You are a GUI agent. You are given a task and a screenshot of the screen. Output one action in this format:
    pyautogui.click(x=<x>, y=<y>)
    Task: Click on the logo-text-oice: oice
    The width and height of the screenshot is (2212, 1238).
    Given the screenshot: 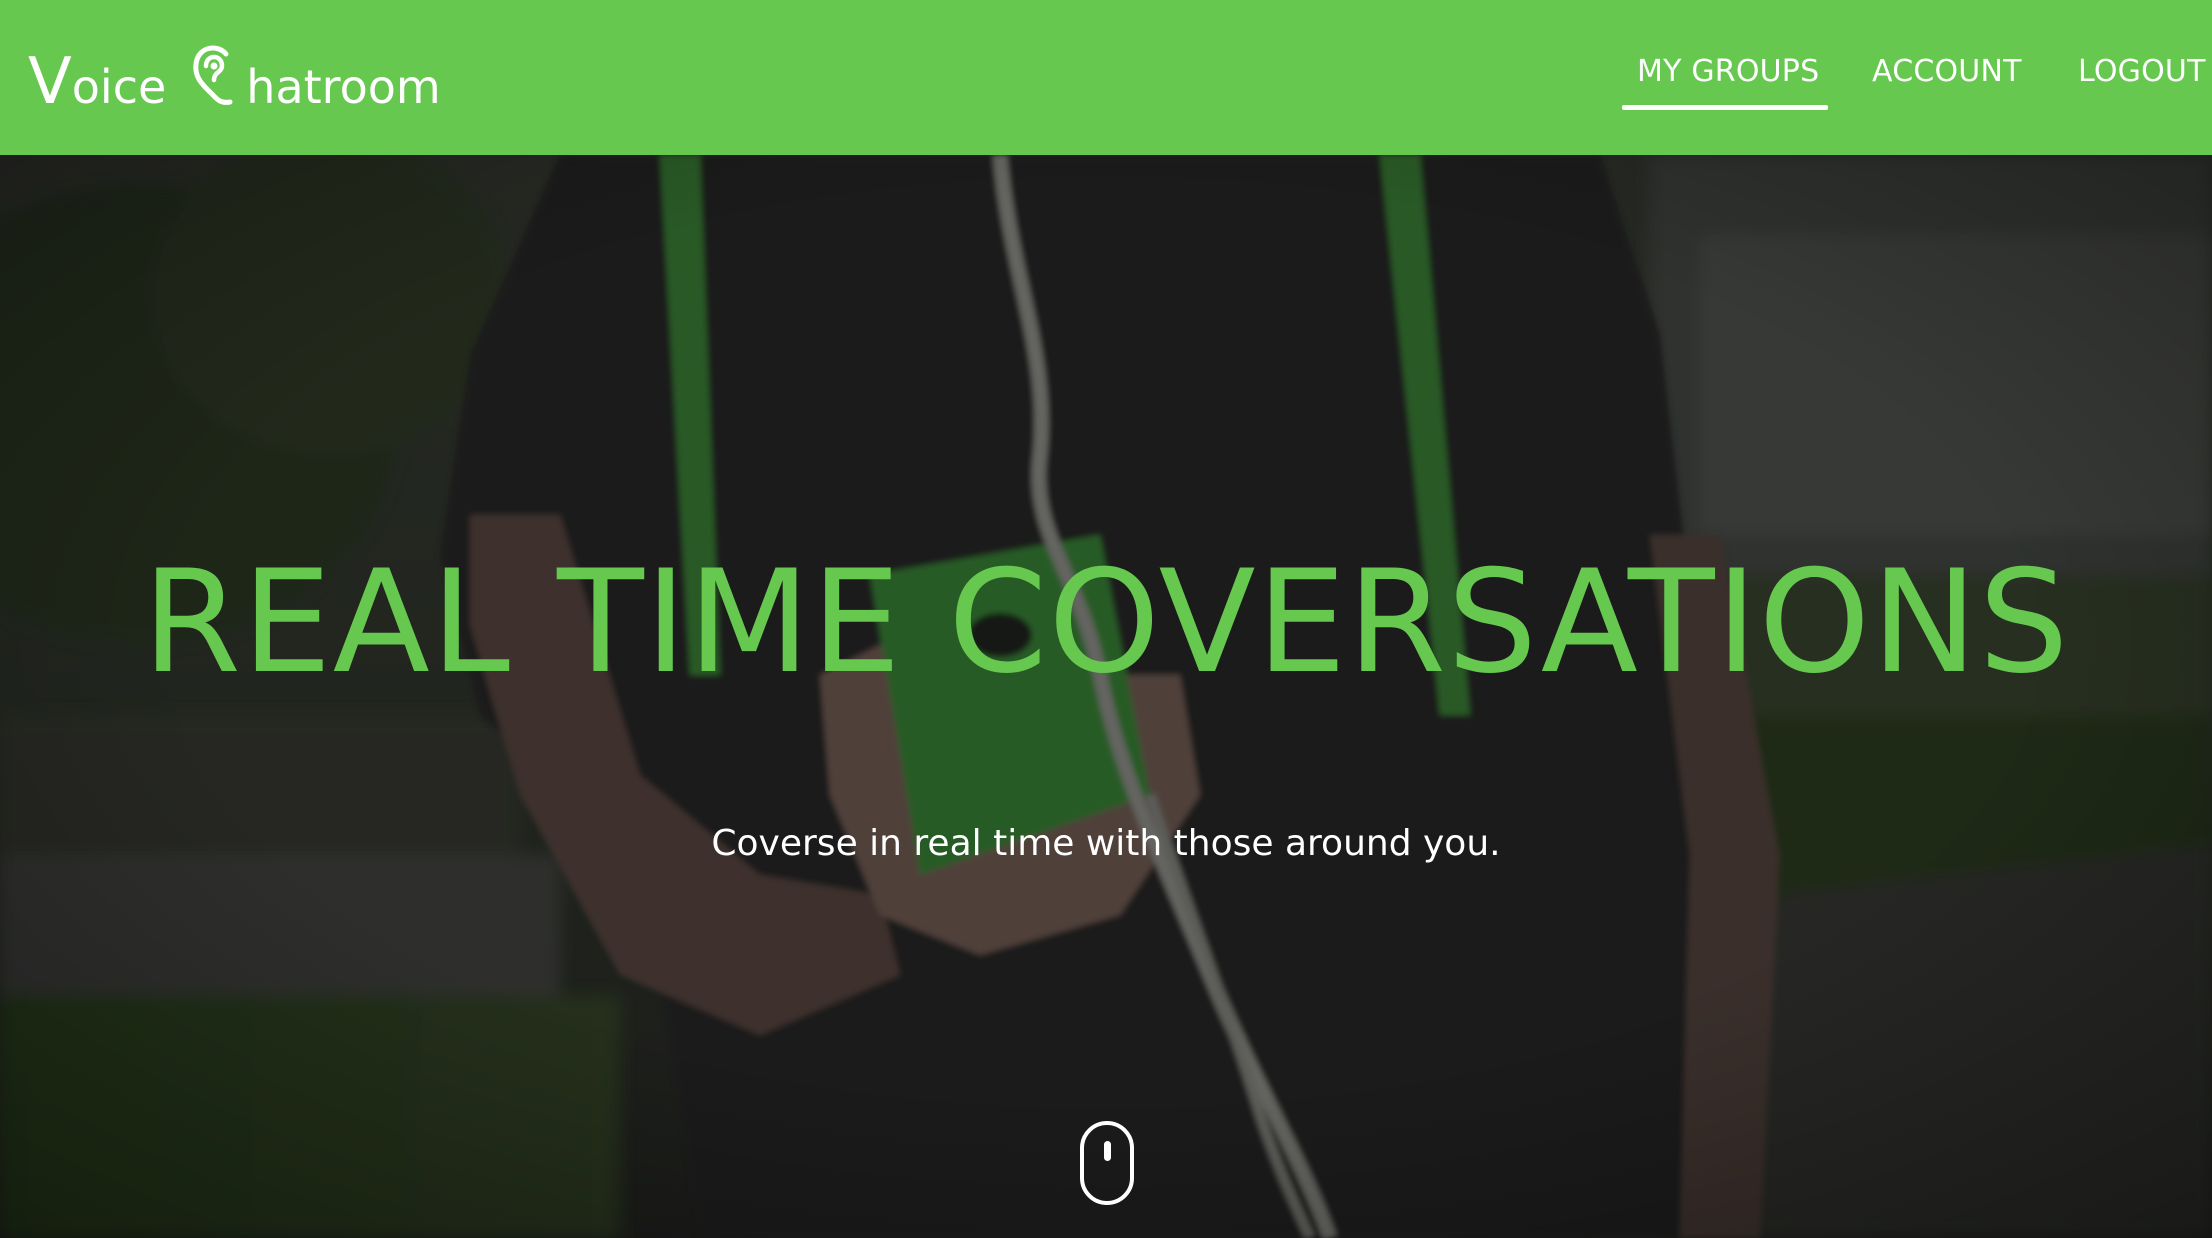 What is the action you would take?
    pyautogui.click(x=119, y=87)
    